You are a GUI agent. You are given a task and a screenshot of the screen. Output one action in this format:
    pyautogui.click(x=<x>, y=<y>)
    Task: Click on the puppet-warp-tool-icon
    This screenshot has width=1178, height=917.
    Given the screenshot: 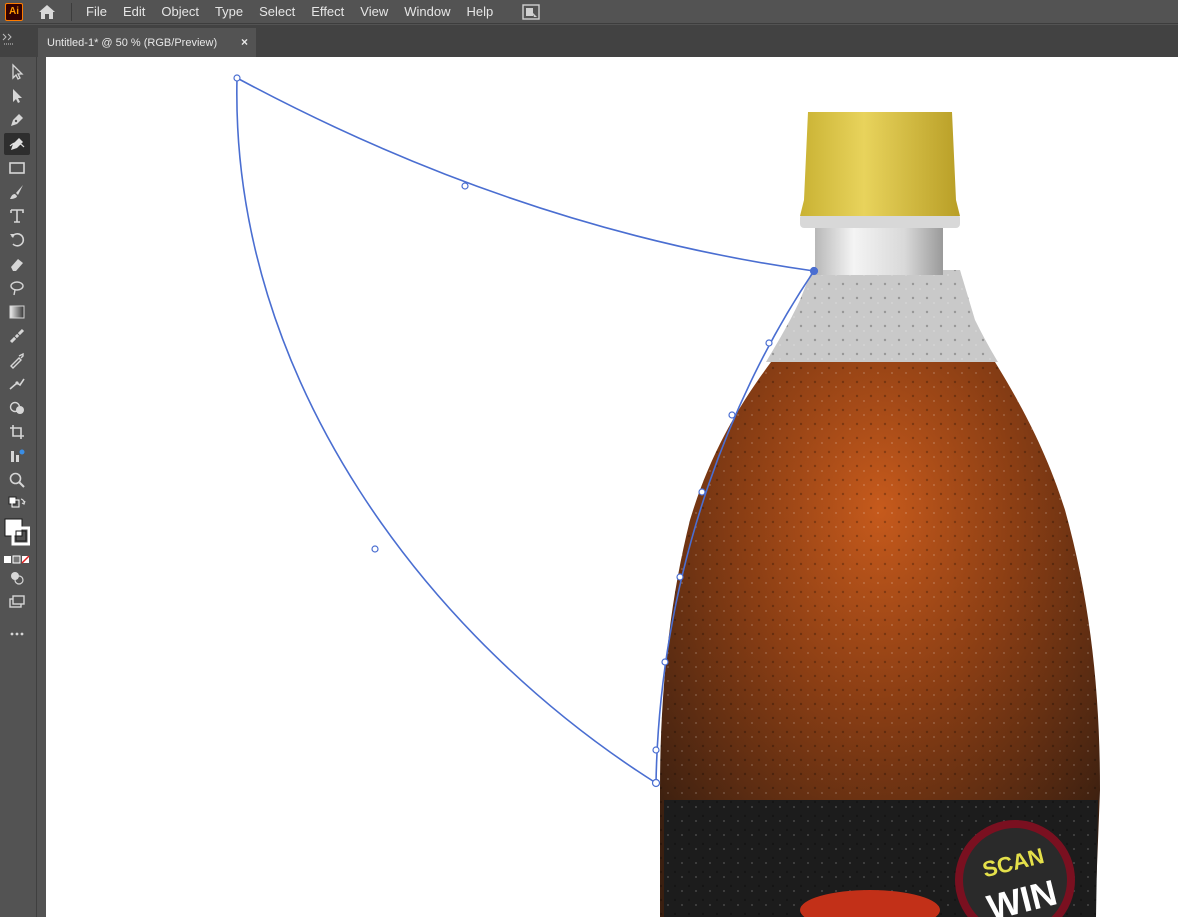 What is the action you would take?
    pyautogui.click(x=17, y=384)
    